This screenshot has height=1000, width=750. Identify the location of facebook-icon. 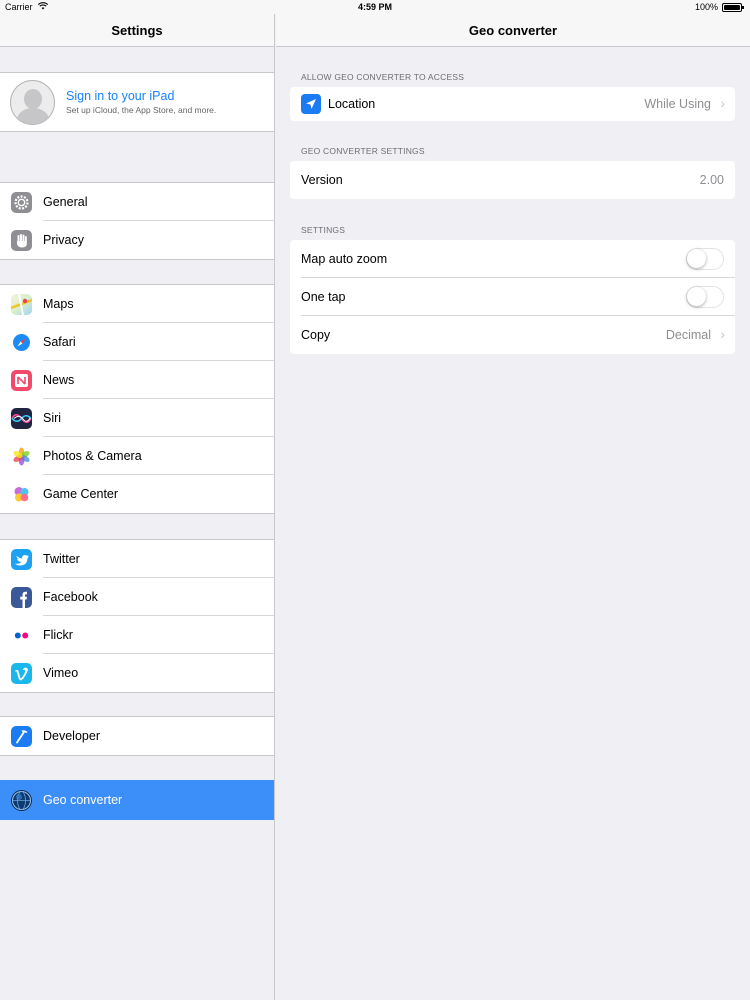
(21, 597).